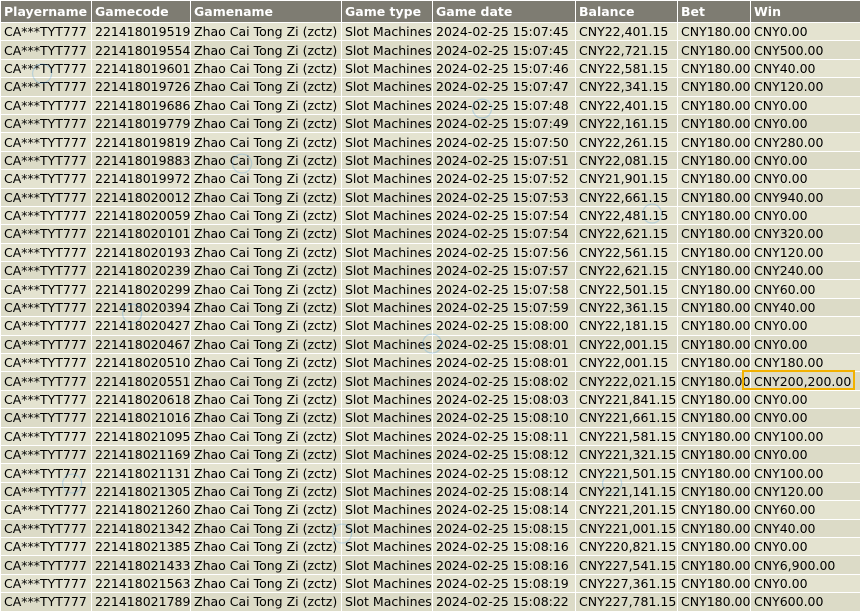 The height and width of the screenshot is (612, 860). What do you see at coordinates (141, 418) in the screenshot?
I see `table-cell: 221418021016` at bounding box center [141, 418].